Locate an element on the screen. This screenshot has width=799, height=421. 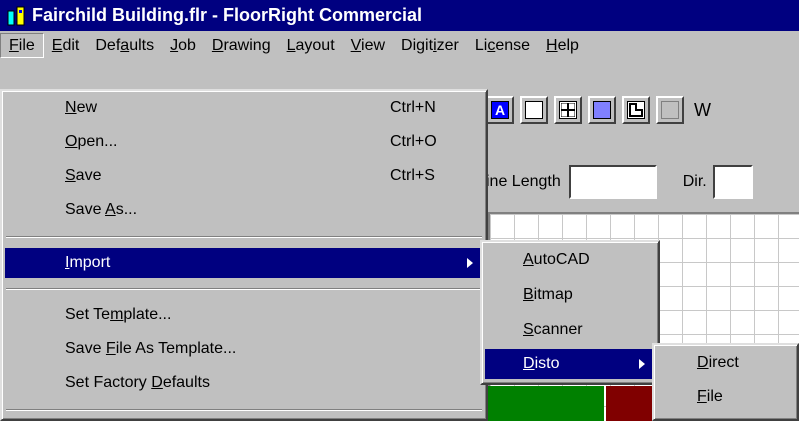
hatch-icon is located at coordinates (602, 110).